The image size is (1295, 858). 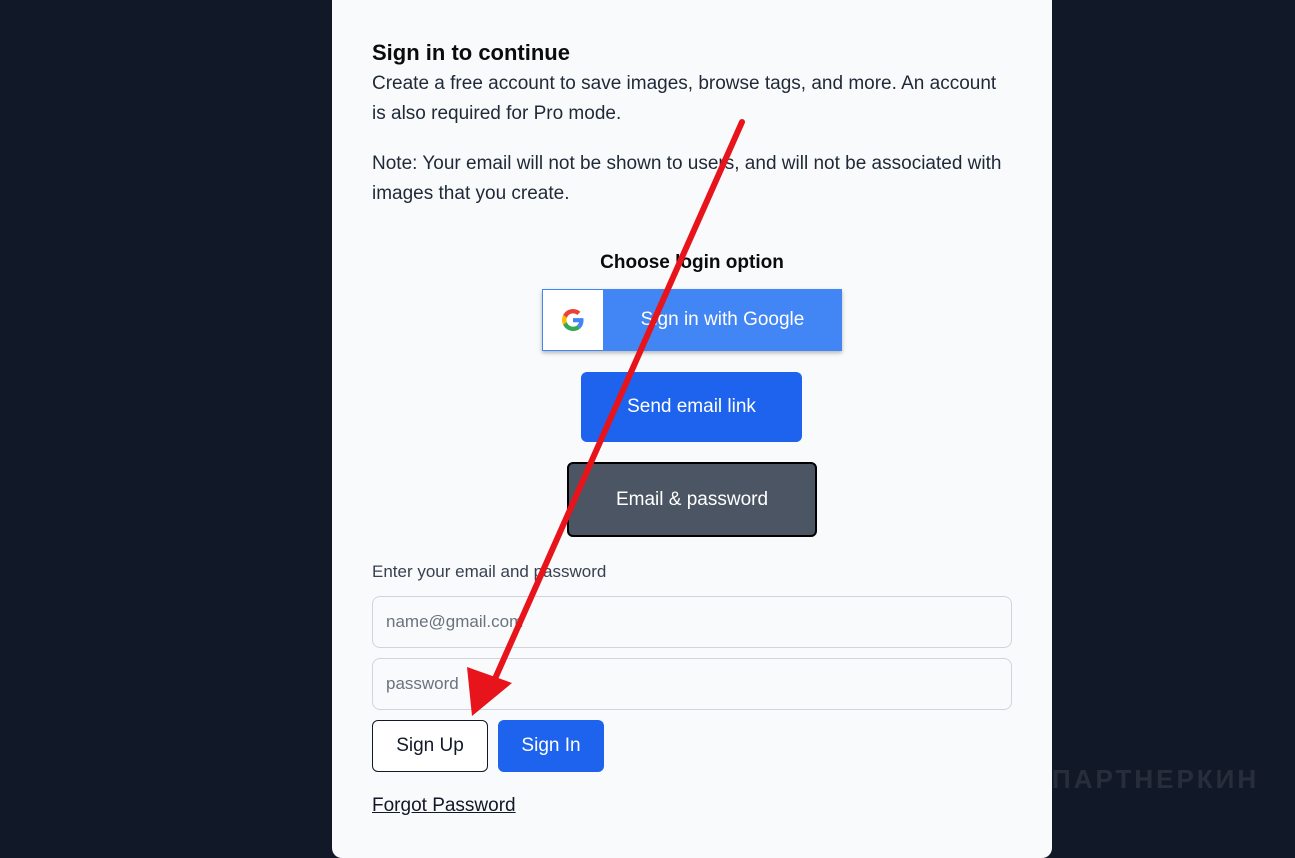 What do you see at coordinates (430, 746) in the screenshot?
I see `sign-up-button: Sign Up` at bounding box center [430, 746].